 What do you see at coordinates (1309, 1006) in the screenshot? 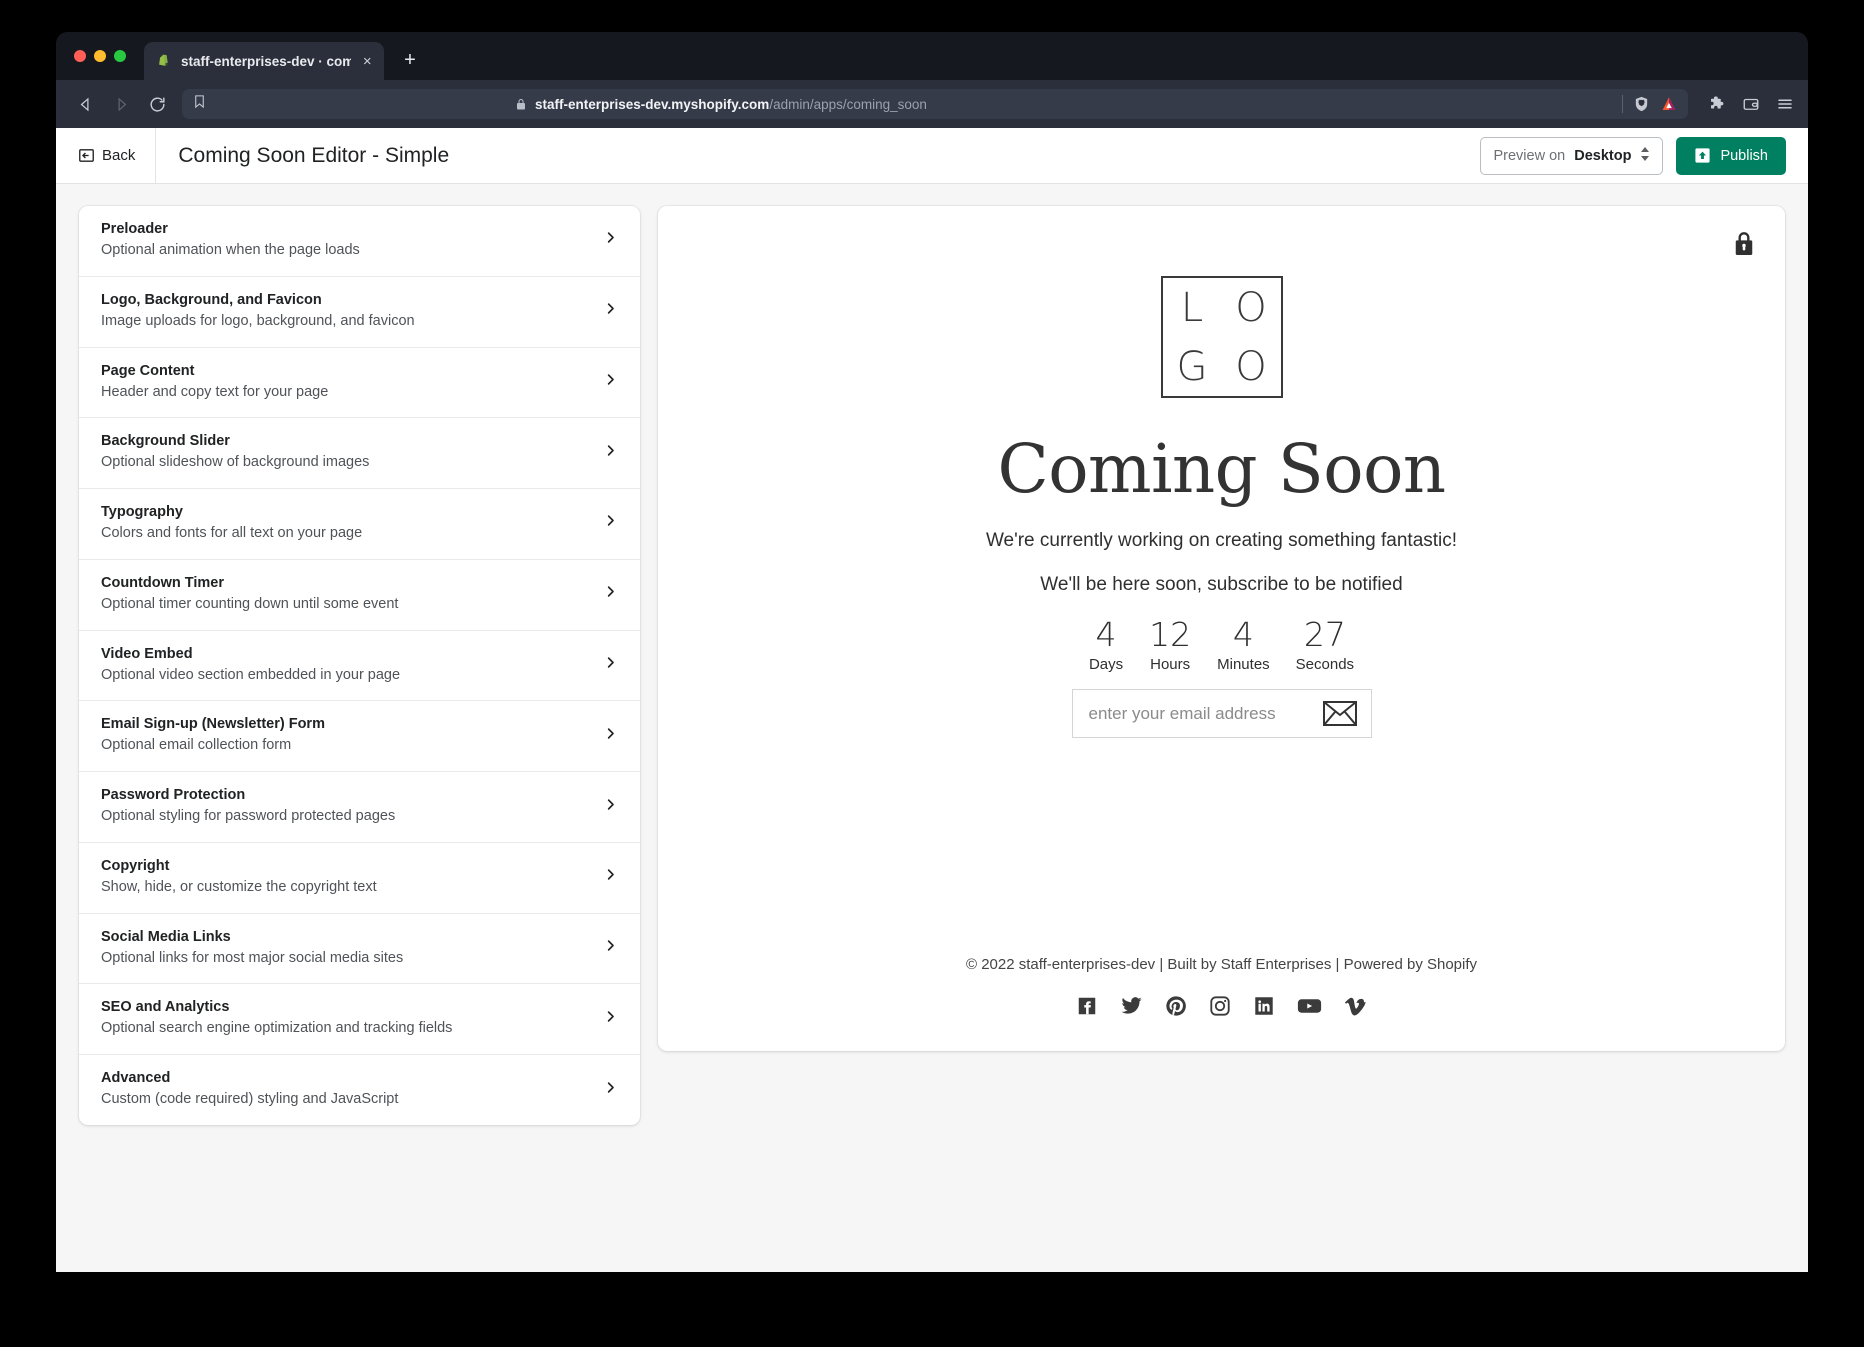
I see `youtube-icon` at bounding box center [1309, 1006].